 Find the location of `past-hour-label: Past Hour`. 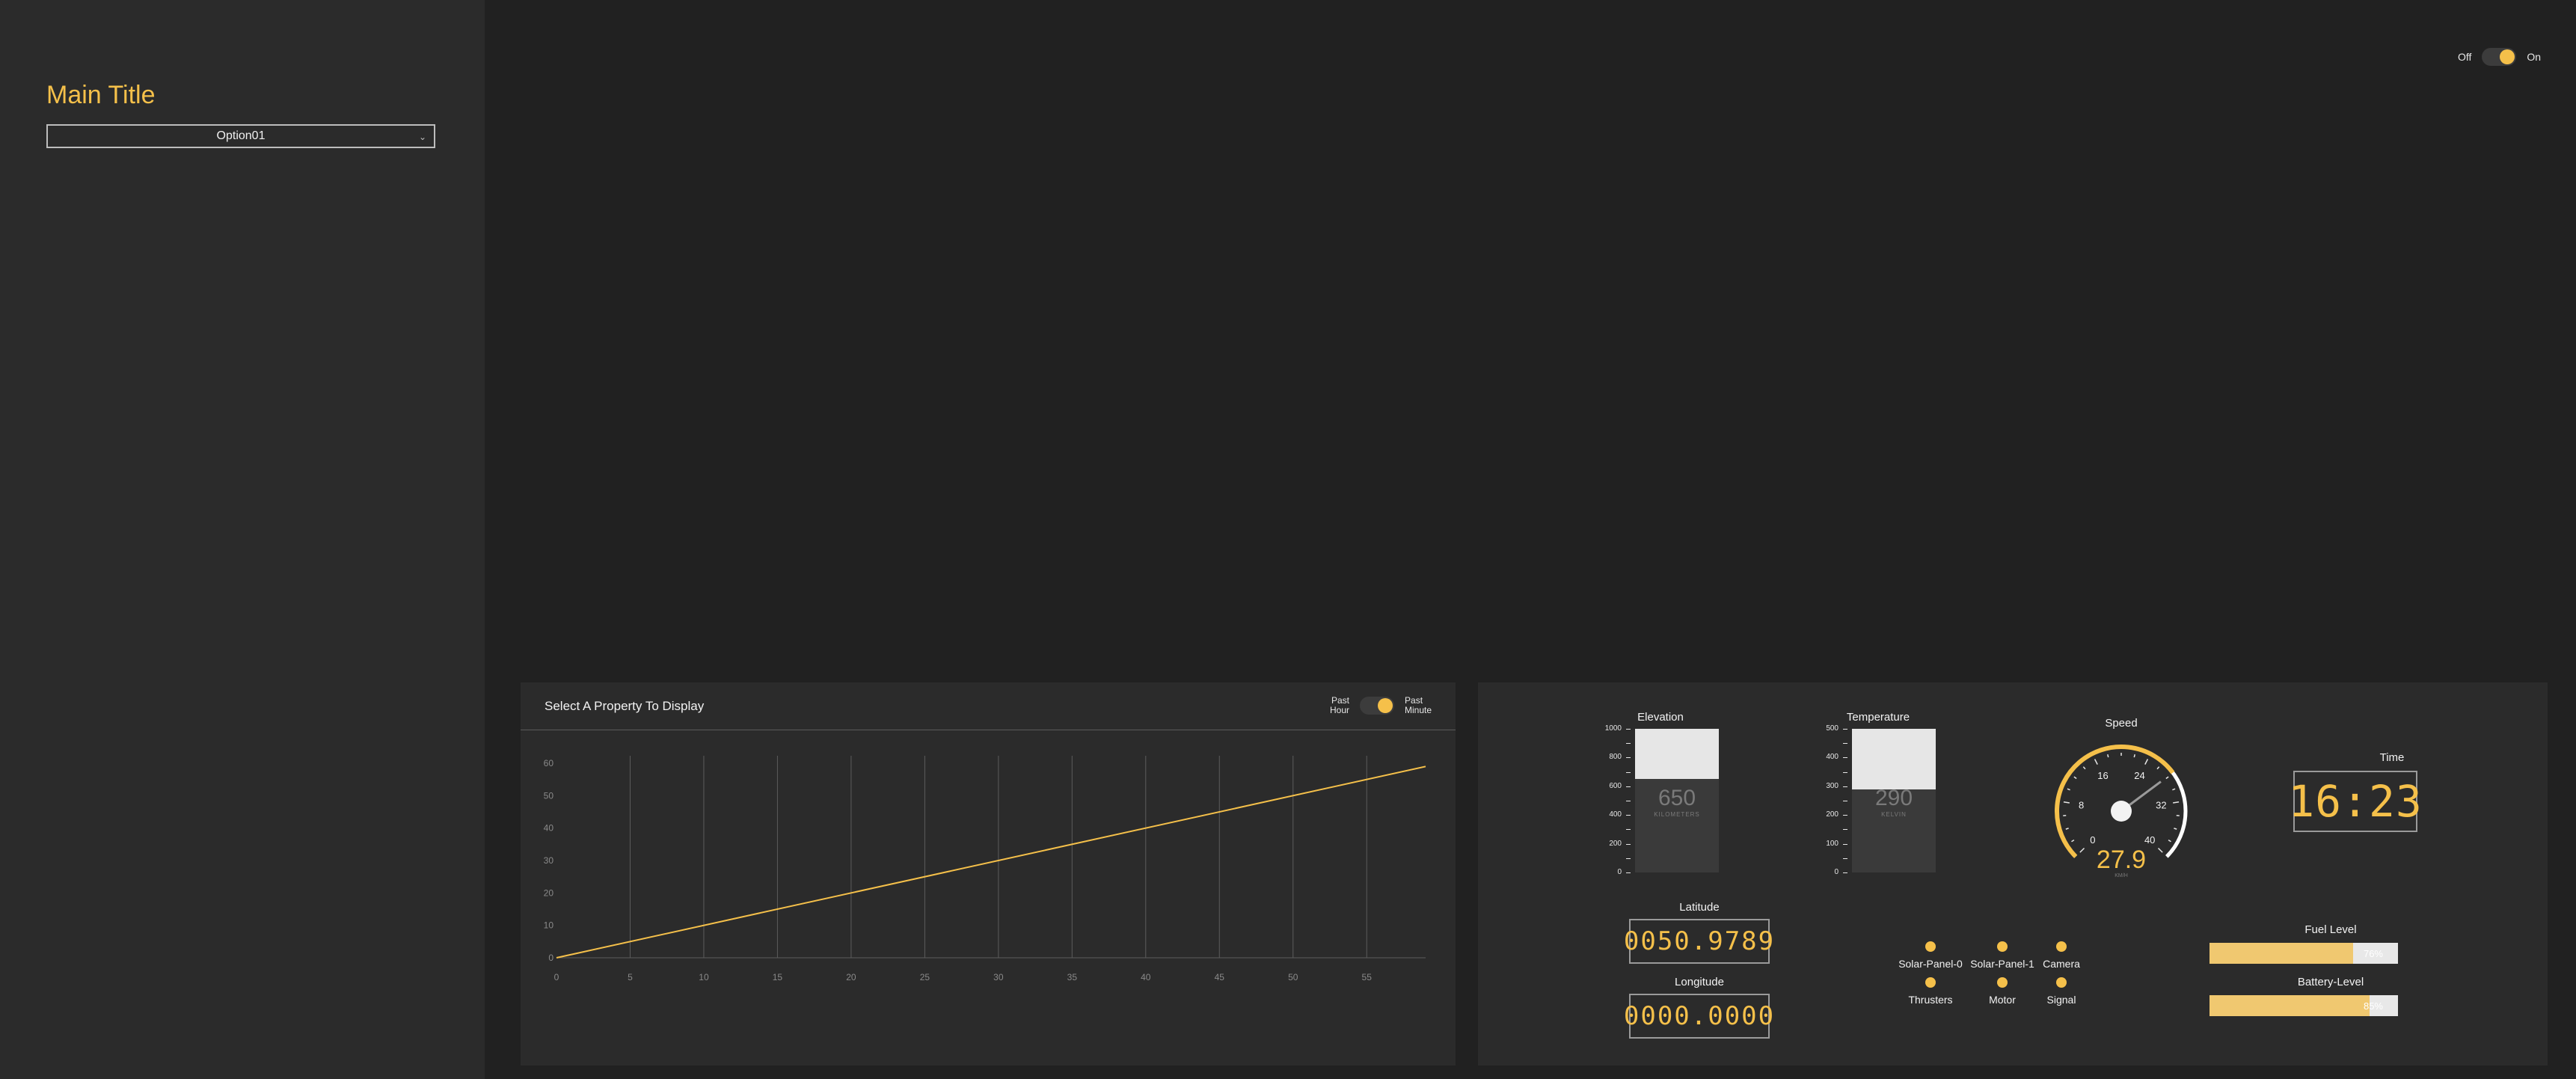

past-hour-label: Past Hour is located at coordinates (1339, 706).